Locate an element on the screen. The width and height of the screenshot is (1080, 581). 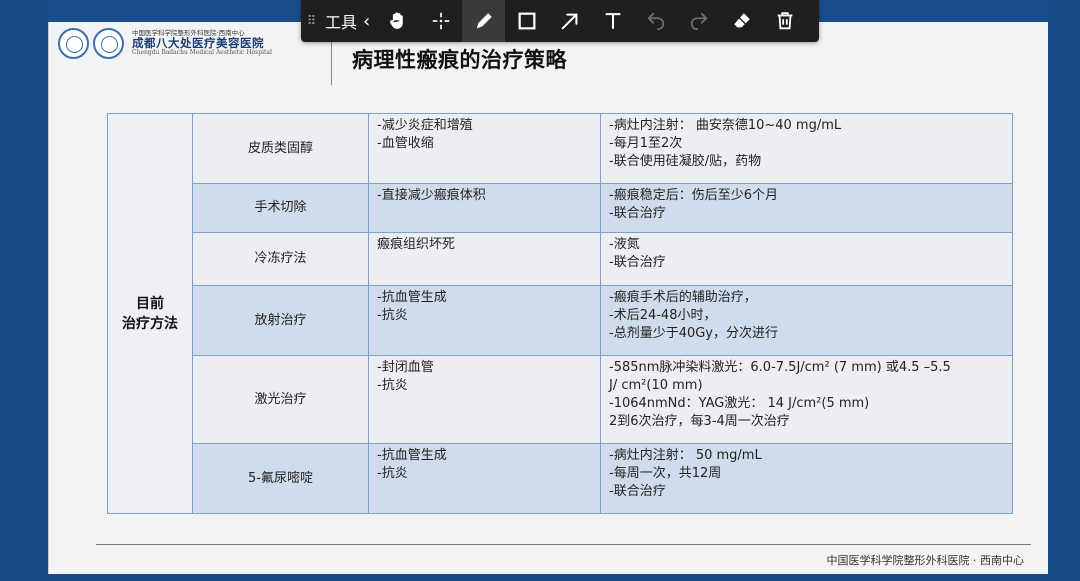
treatment-name: 激光治疗 is located at coordinates (280, 399).